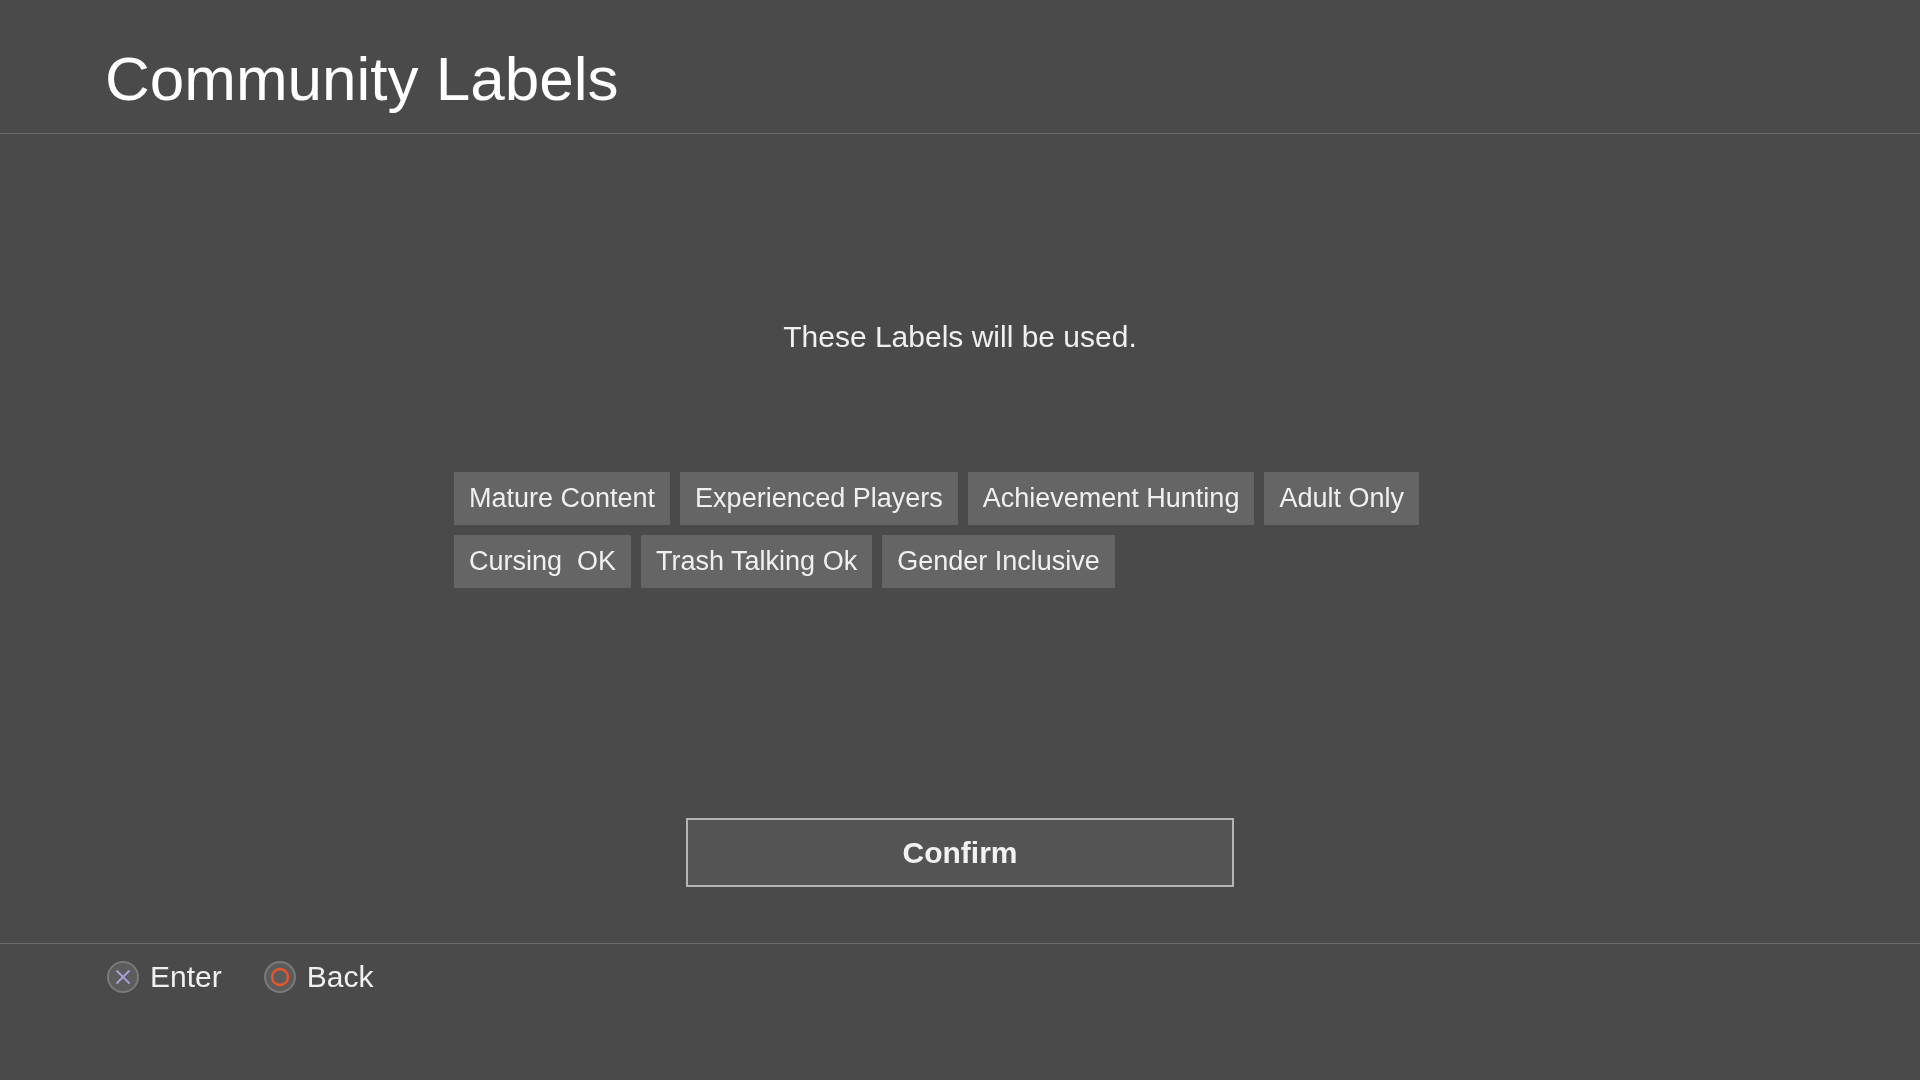 This screenshot has height=1080, width=1920. Describe the element at coordinates (362, 79) in the screenshot. I see `page-title: Community Labels` at that location.